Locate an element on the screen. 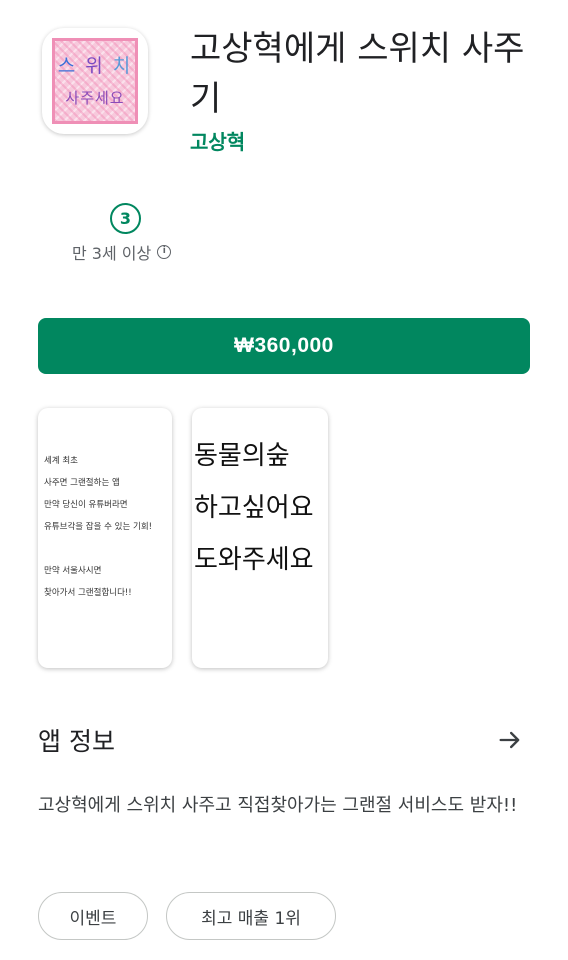  buy-button: ₩360,000 is located at coordinates (284, 346).